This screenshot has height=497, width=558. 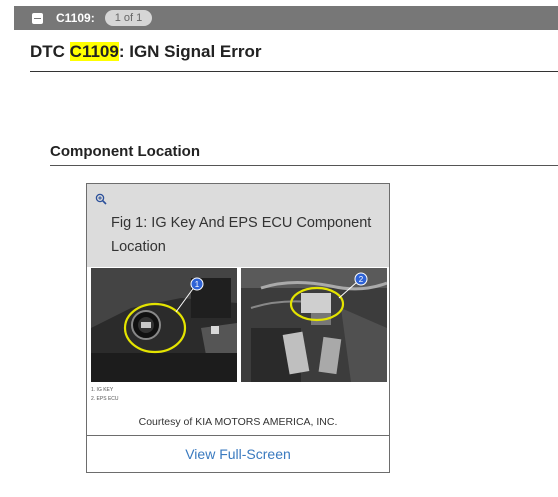 What do you see at coordinates (286, 18) in the screenshot?
I see `section-header-bar: C1109: 1 of 1` at bounding box center [286, 18].